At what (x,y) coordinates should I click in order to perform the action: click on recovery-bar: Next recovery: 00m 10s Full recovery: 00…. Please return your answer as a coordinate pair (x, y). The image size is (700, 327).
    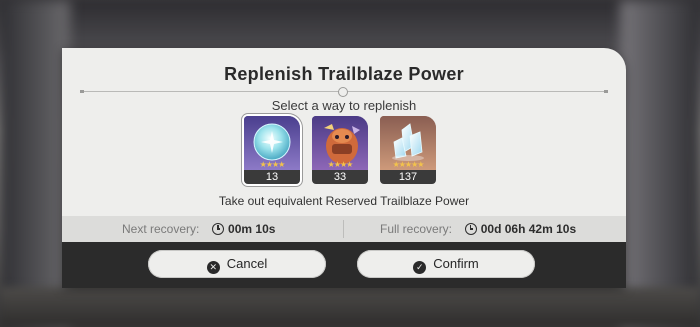
    Looking at the image, I should click on (344, 229).